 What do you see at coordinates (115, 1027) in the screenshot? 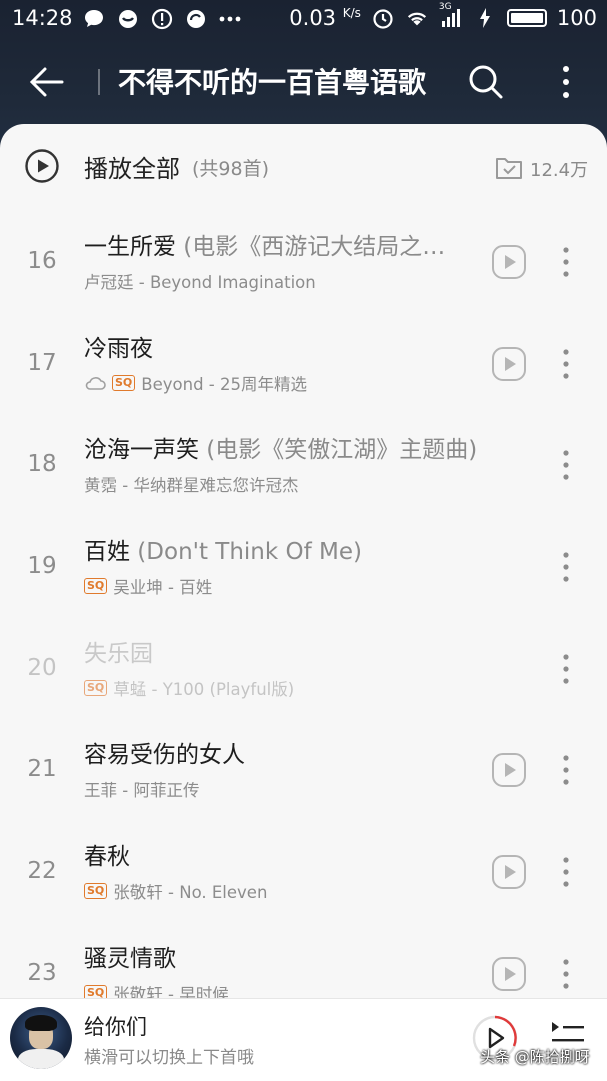
I see `now-playing-title: 给你们` at bounding box center [115, 1027].